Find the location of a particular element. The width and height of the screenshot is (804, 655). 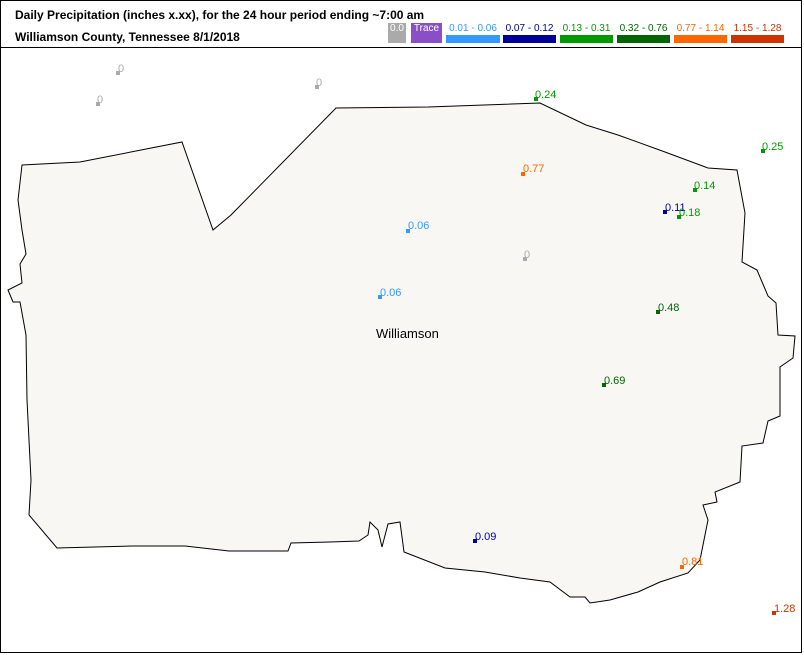

station-marker: 0.18 is located at coordinates (688, 213).